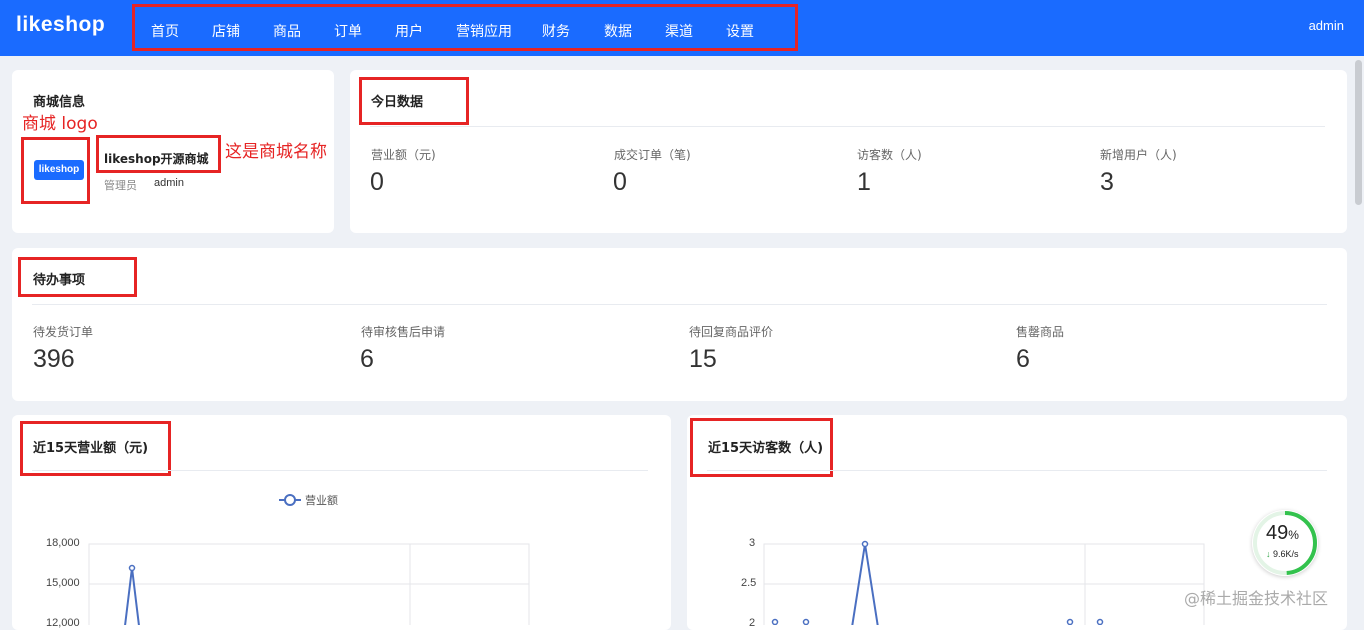 Image resolution: width=1364 pixels, height=630 pixels. Describe the element at coordinates (937, 582) in the screenshot. I see `visitor-data-points` at that location.